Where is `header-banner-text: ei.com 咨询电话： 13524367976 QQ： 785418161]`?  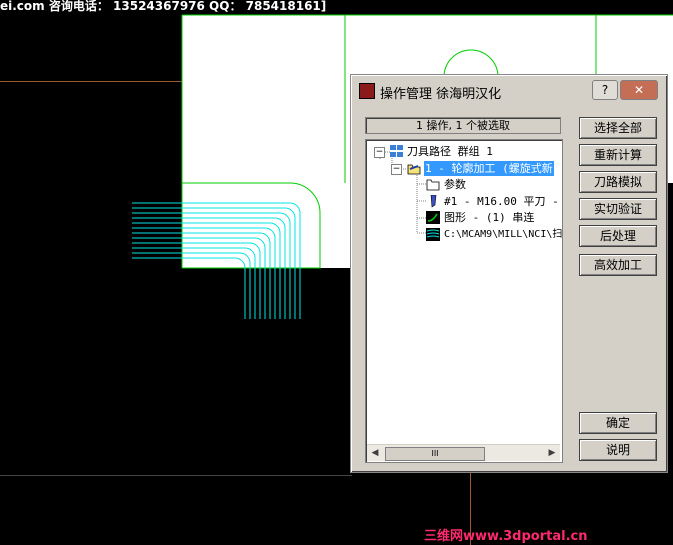 header-banner-text: ei.com 咨询电话： 13524367976 QQ： 785418161] is located at coordinates (163, 6).